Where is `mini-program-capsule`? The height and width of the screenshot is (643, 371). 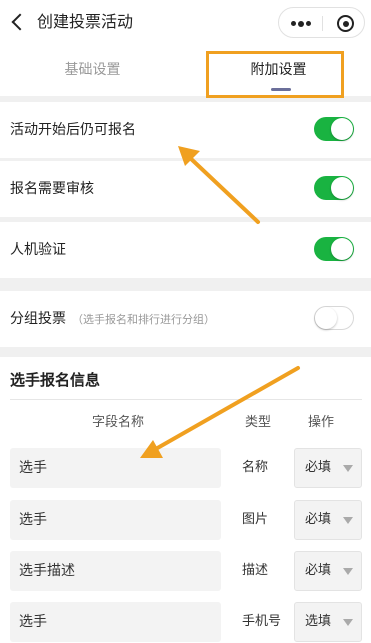
mini-program-capsule is located at coordinates (321, 22).